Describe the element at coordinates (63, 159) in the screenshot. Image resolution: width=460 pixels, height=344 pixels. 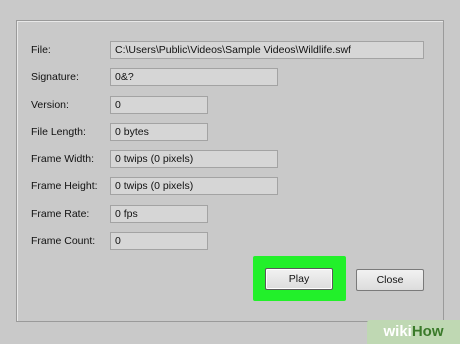
I see `frame-width-label: Frame Width:` at that location.